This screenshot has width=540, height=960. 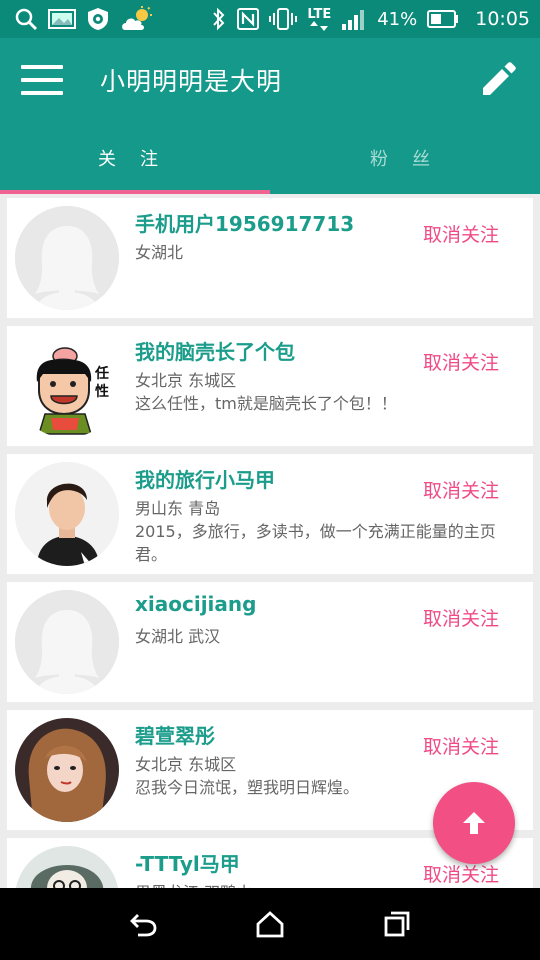 I want to click on back-icon, so click(x=143, y=925).